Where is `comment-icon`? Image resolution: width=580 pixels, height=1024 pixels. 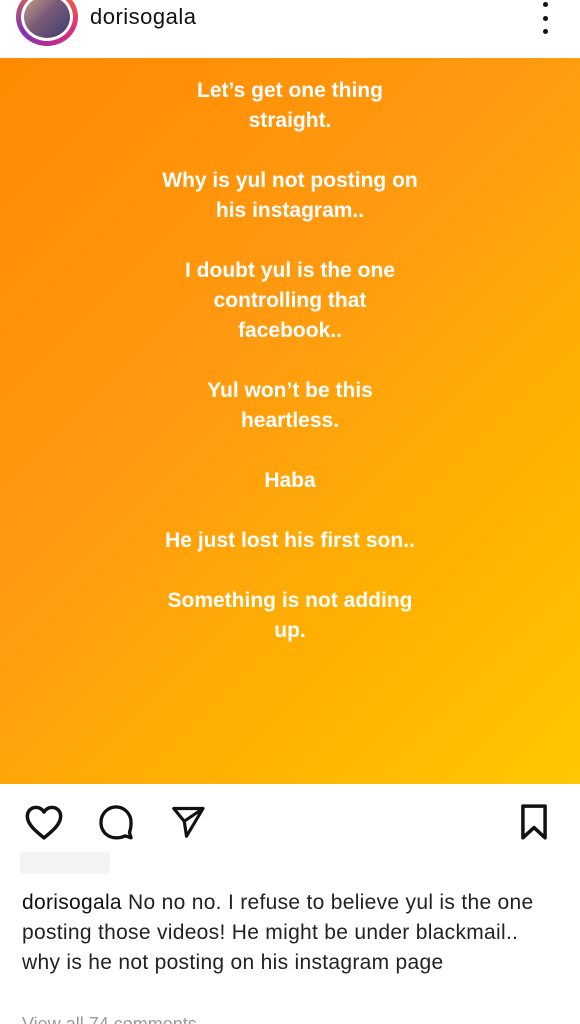
comment-icon is located at coordinates (116, 822).